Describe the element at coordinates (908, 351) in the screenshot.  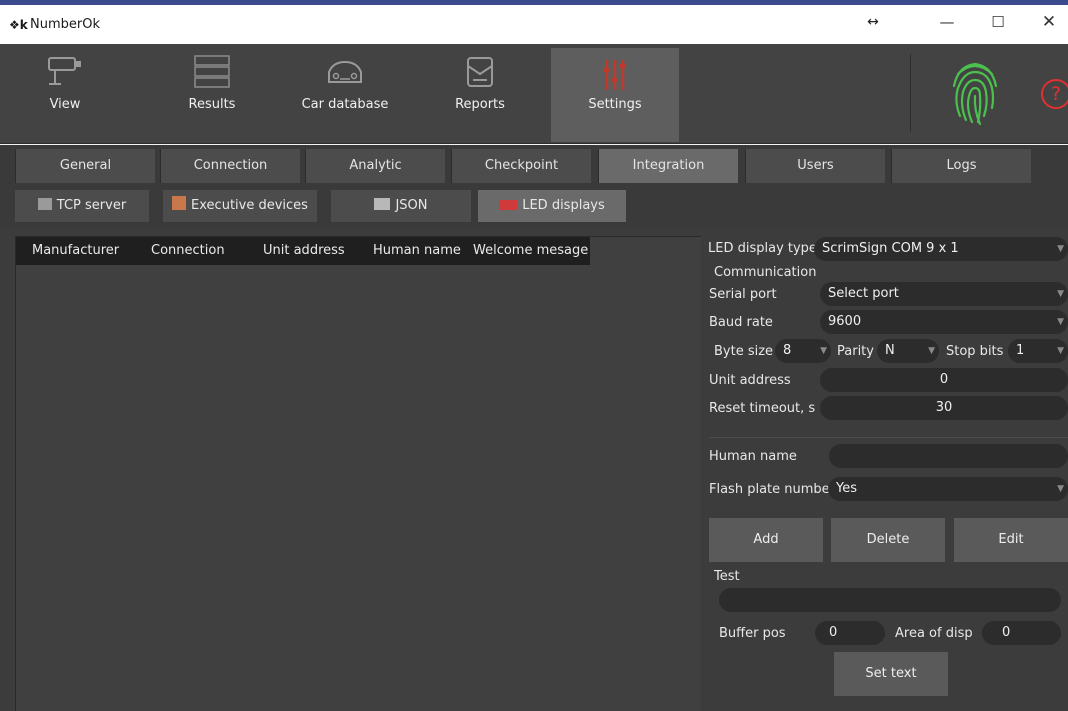
I see `parity-select: N ▼` at that location.